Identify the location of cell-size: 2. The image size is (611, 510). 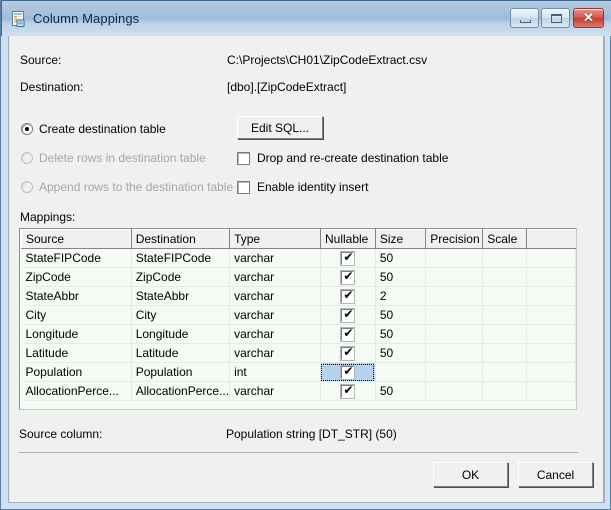
(401, 296).